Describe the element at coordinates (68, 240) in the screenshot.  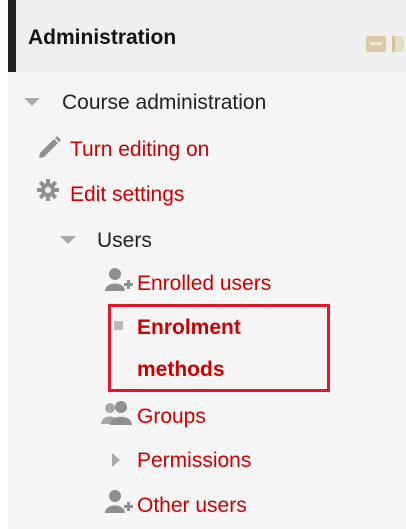
I see `expand-users-icon` at that location.